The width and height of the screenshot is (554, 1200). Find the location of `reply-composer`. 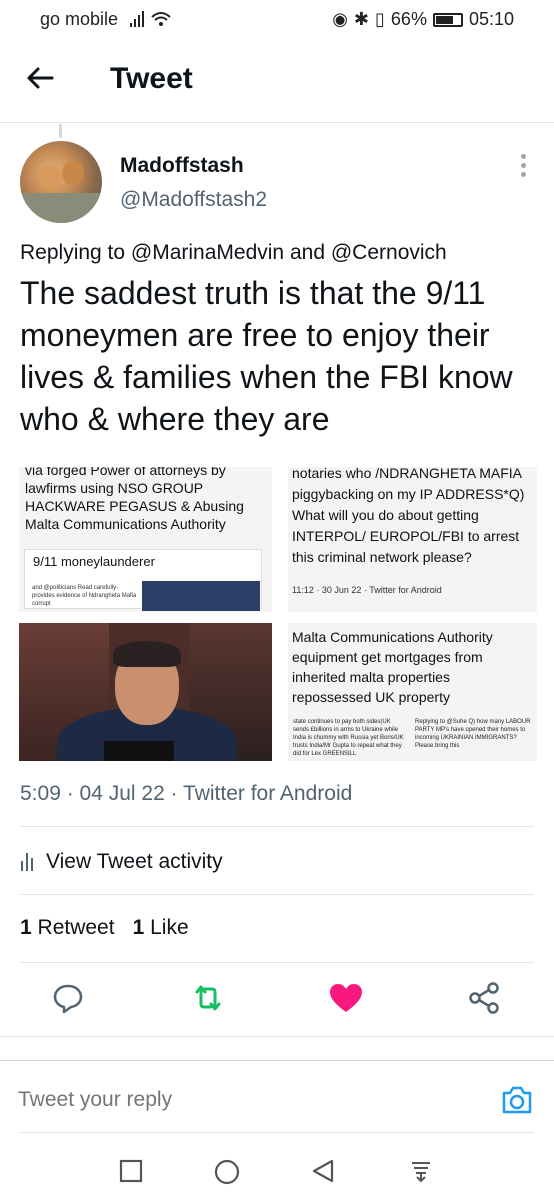

reply-composer is located at coordinates (277, 1102).